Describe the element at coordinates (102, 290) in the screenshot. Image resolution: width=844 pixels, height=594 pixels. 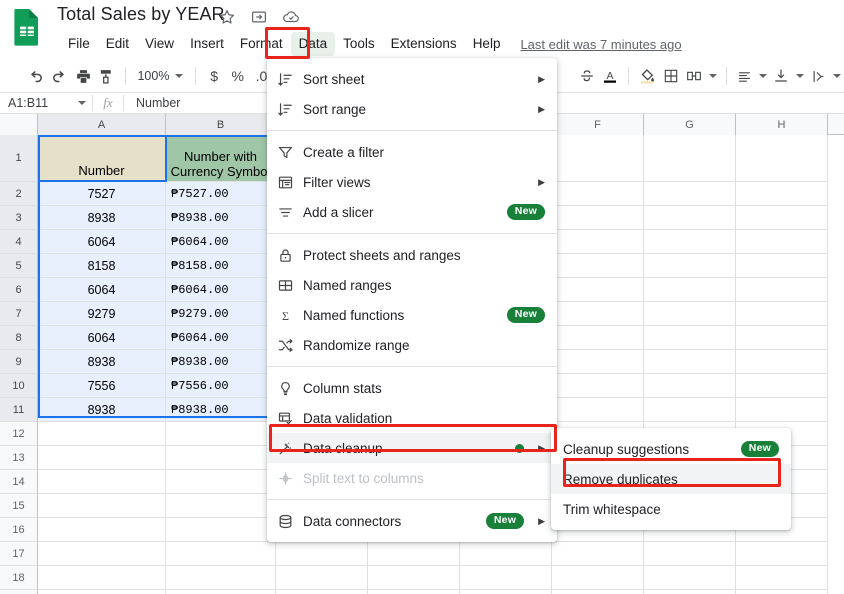
I see `cell-a6: 6064` at that location.